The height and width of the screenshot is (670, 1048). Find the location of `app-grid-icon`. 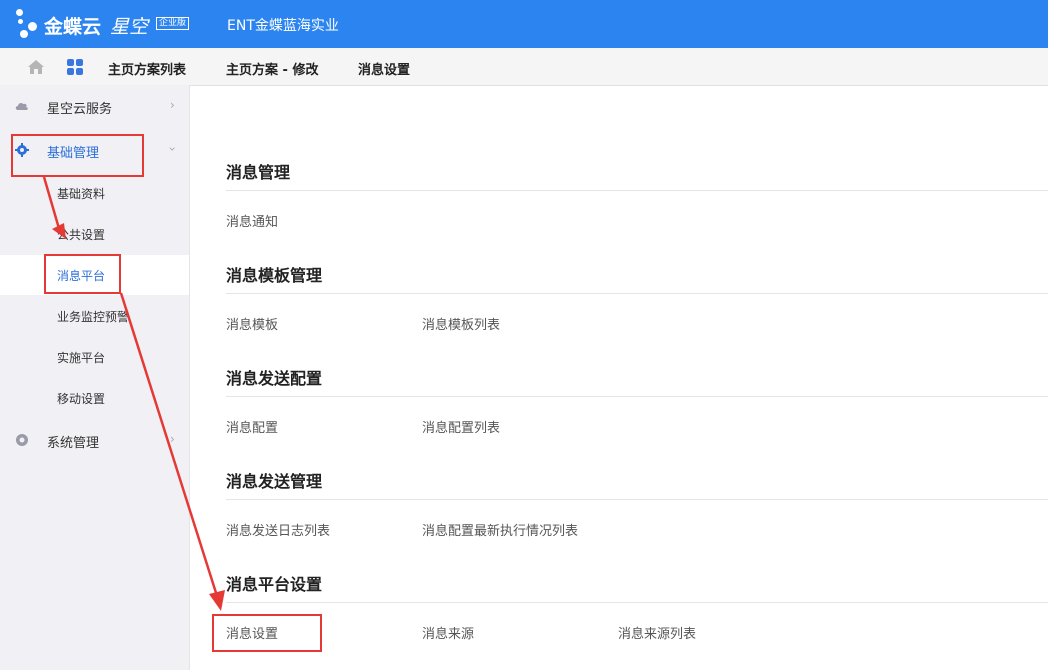

app-grid-icon is located at coordinates (75, 67).